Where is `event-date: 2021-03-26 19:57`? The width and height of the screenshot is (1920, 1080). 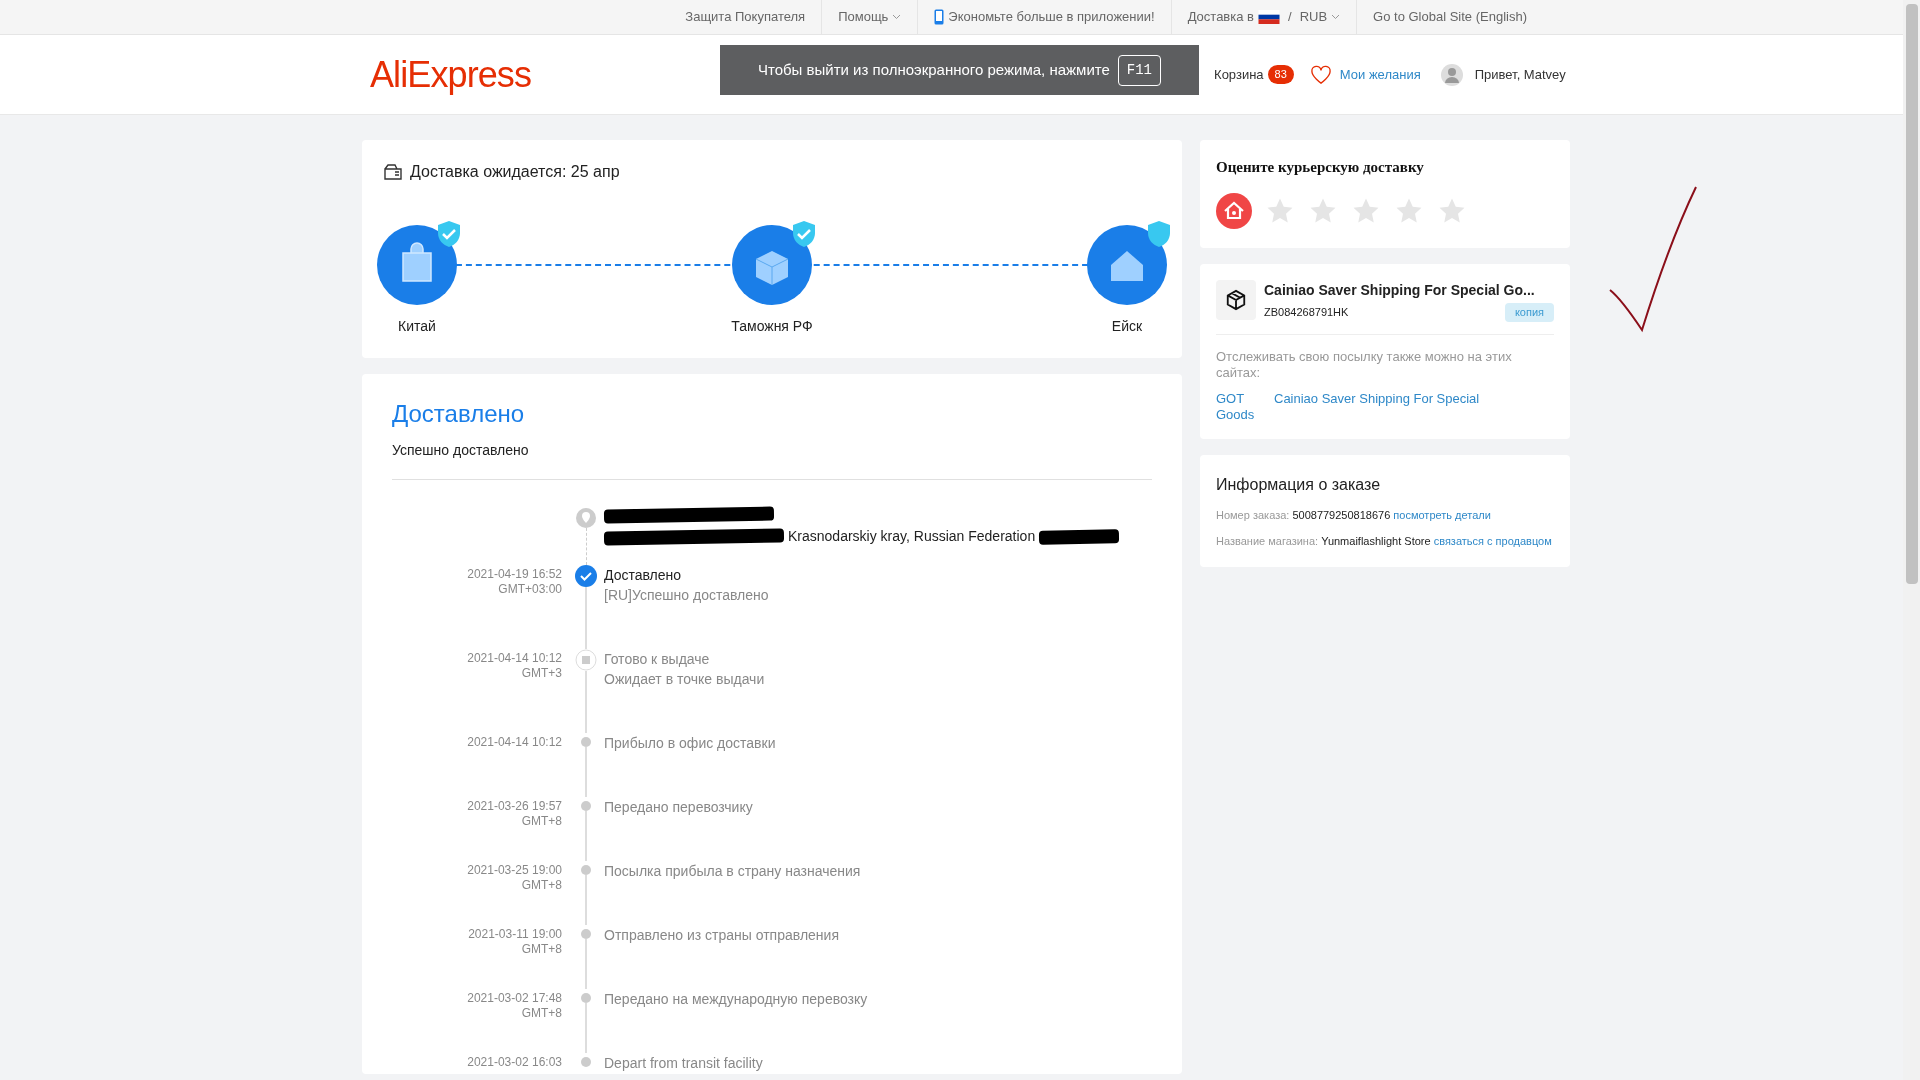 event-date: 2021-03-26 19:57 is located at coordinates (514, 806).